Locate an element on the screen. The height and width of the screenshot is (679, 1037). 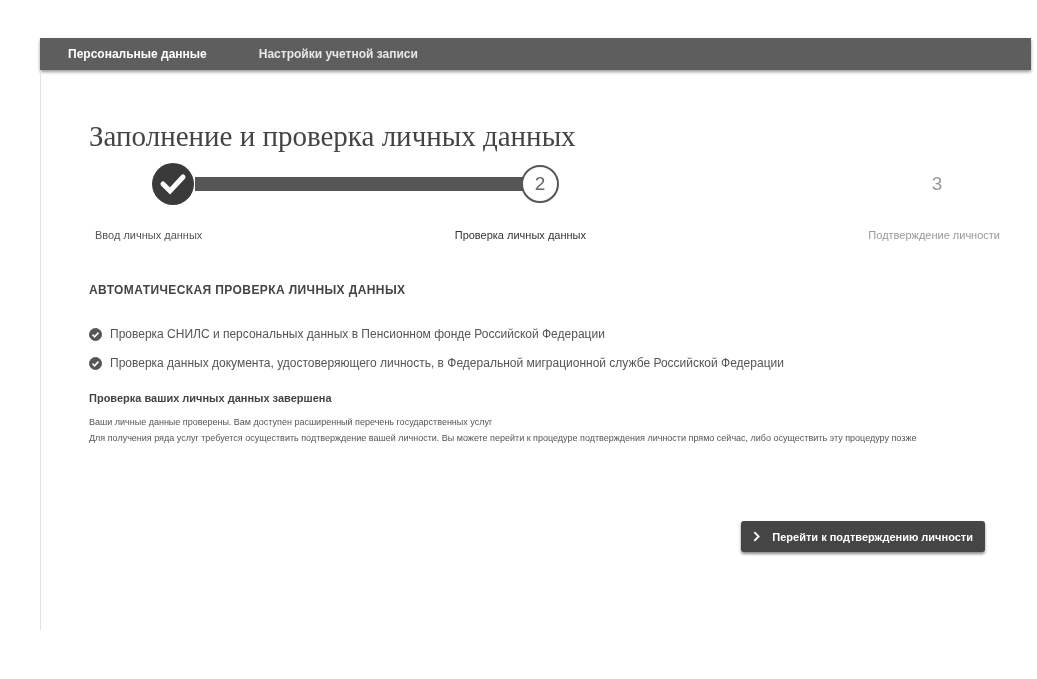
confirm-identity-button: Перейти к подтверждению личности is located at coordinates (863, 536).